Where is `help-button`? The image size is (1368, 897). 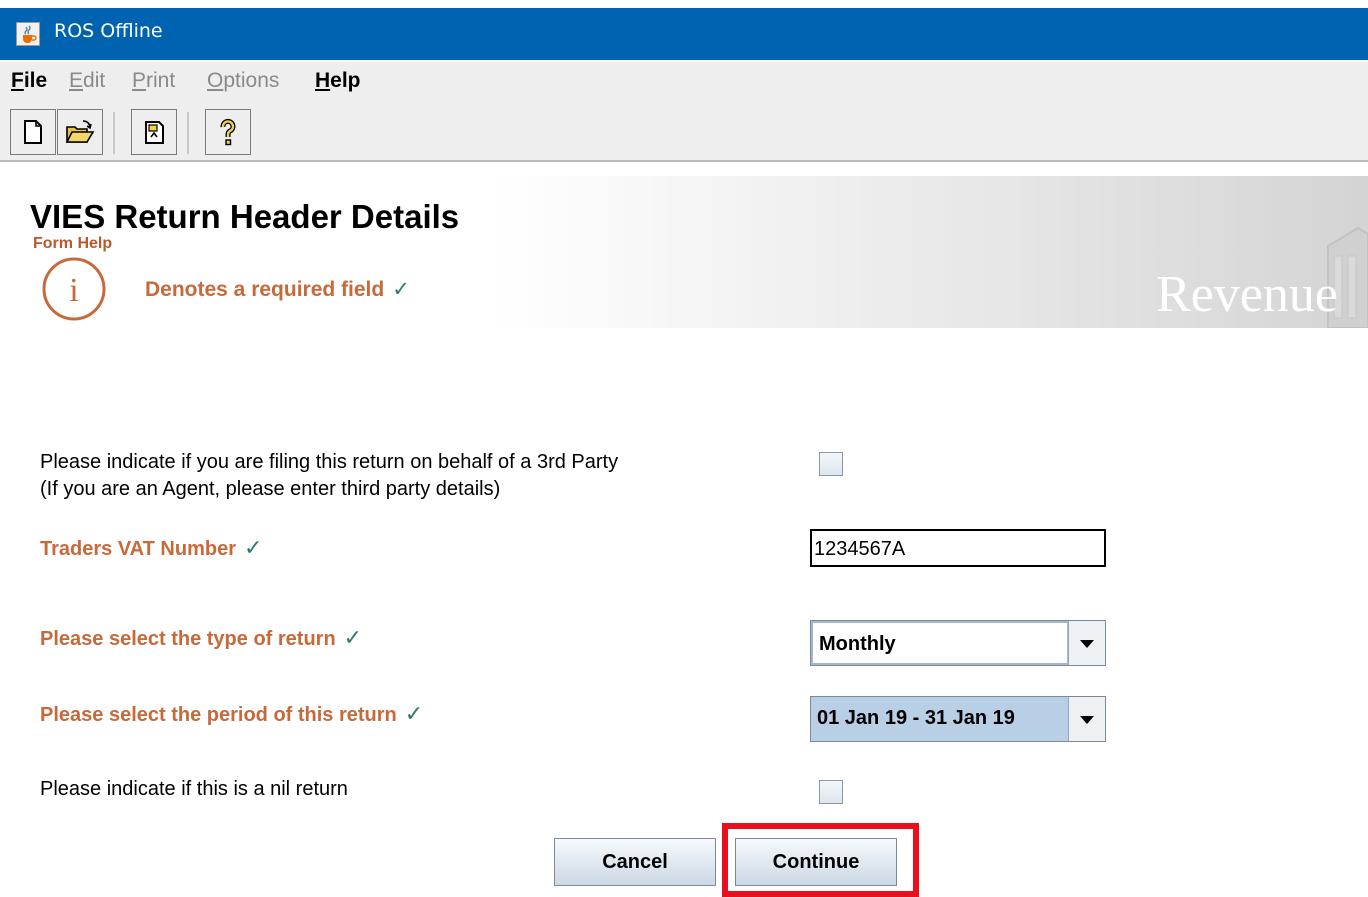 help-button is located at coordinates (228, 132).